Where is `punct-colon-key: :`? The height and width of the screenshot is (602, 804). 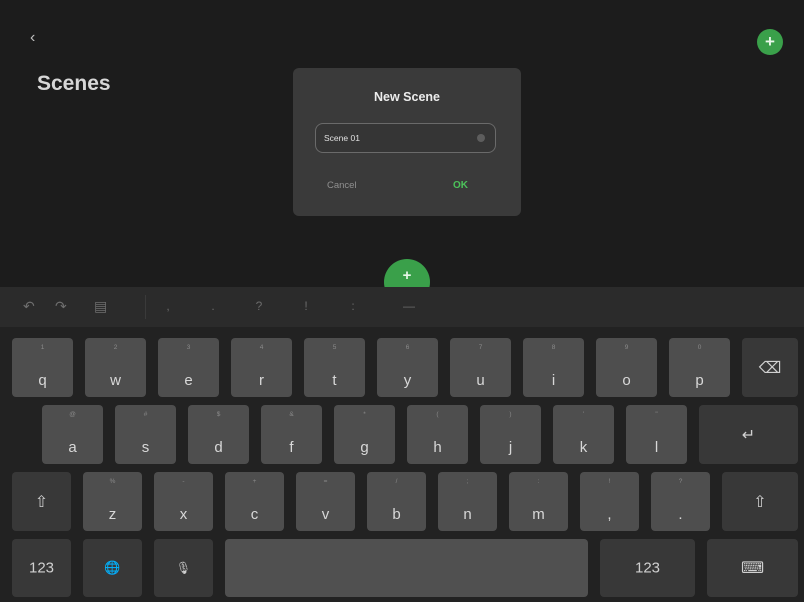 punct-colon-key: : is located at coordinates (353, 306).